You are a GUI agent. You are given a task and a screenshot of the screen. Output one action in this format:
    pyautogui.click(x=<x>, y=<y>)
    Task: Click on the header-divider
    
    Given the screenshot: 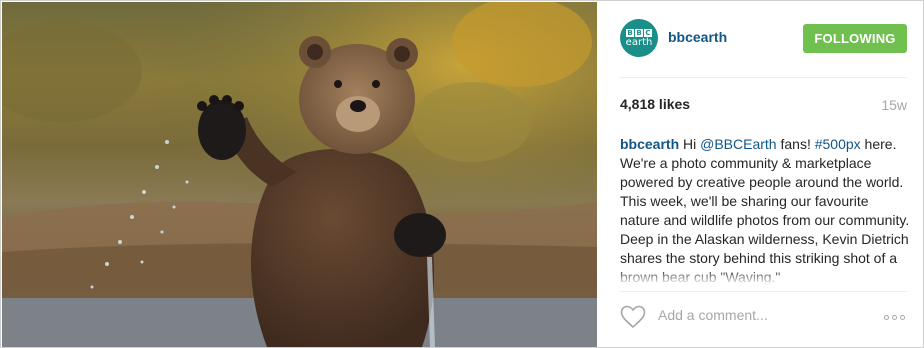 What is the action you would take?
    pyautogui.click(x=763, y=77)
    